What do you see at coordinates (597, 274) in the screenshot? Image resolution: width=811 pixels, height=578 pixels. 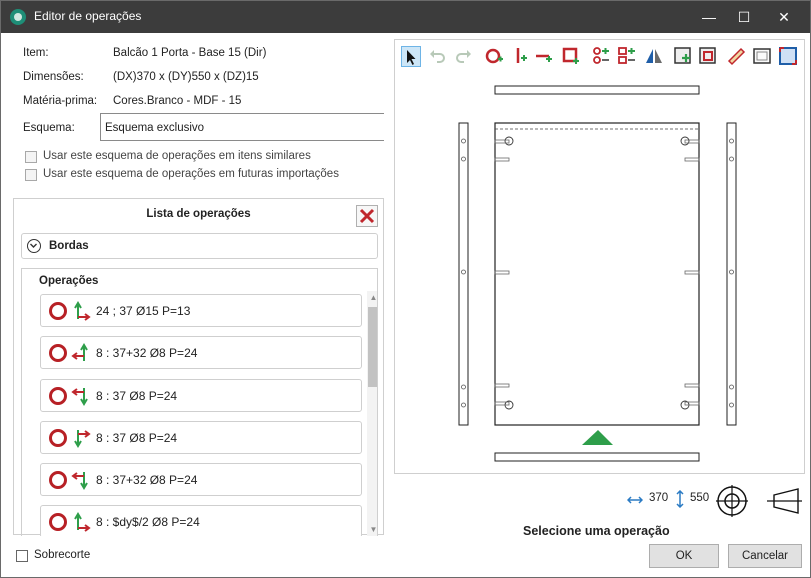 I see `main-panel-face` at bounding box center [597, 274].